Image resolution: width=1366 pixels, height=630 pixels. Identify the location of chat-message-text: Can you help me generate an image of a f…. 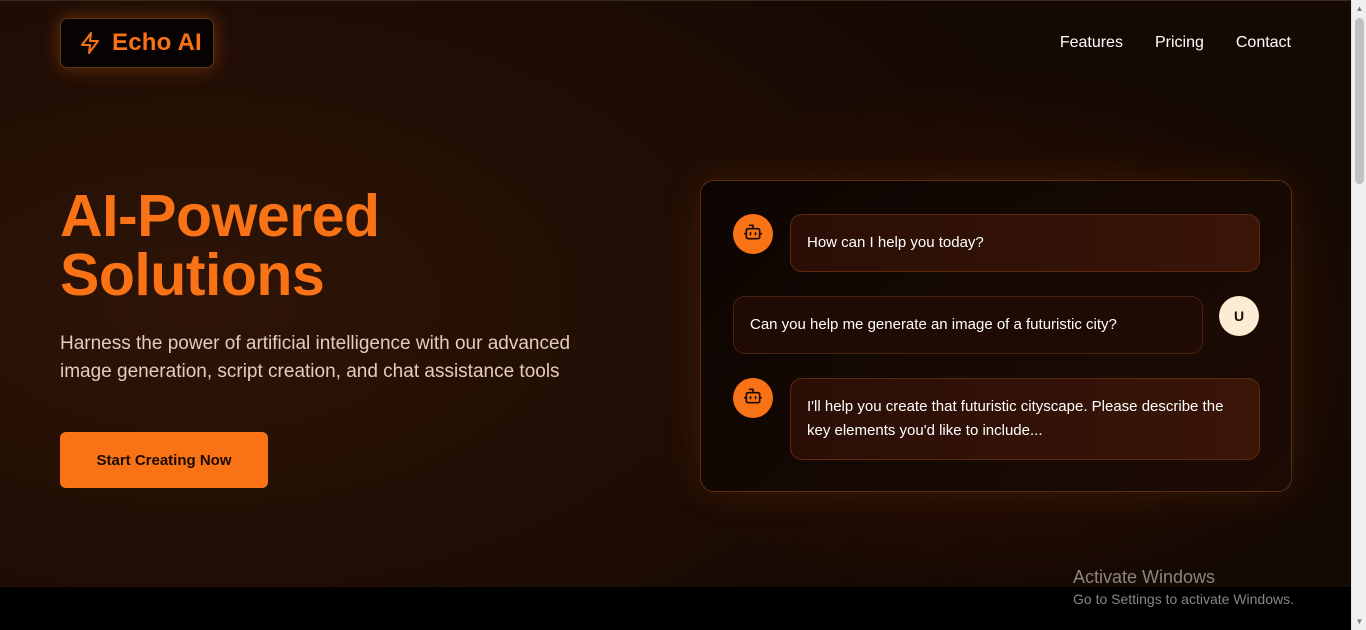
(933, 324).